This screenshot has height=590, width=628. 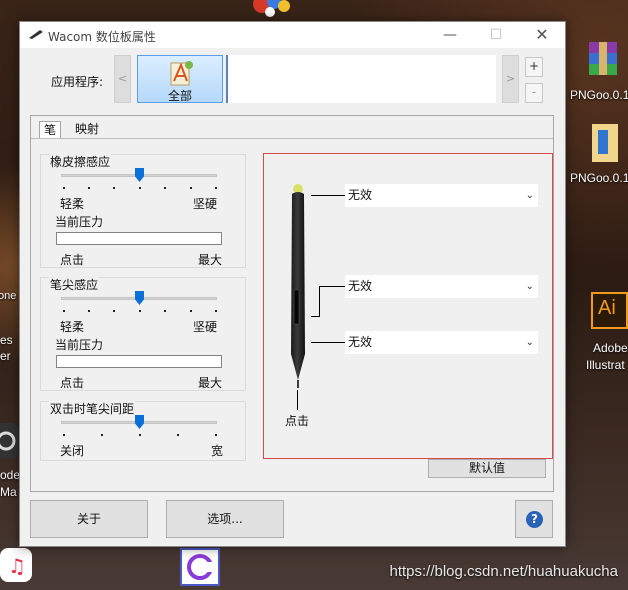 I want to click on eraser-max-label: 最大, so click(x=210, y=260).